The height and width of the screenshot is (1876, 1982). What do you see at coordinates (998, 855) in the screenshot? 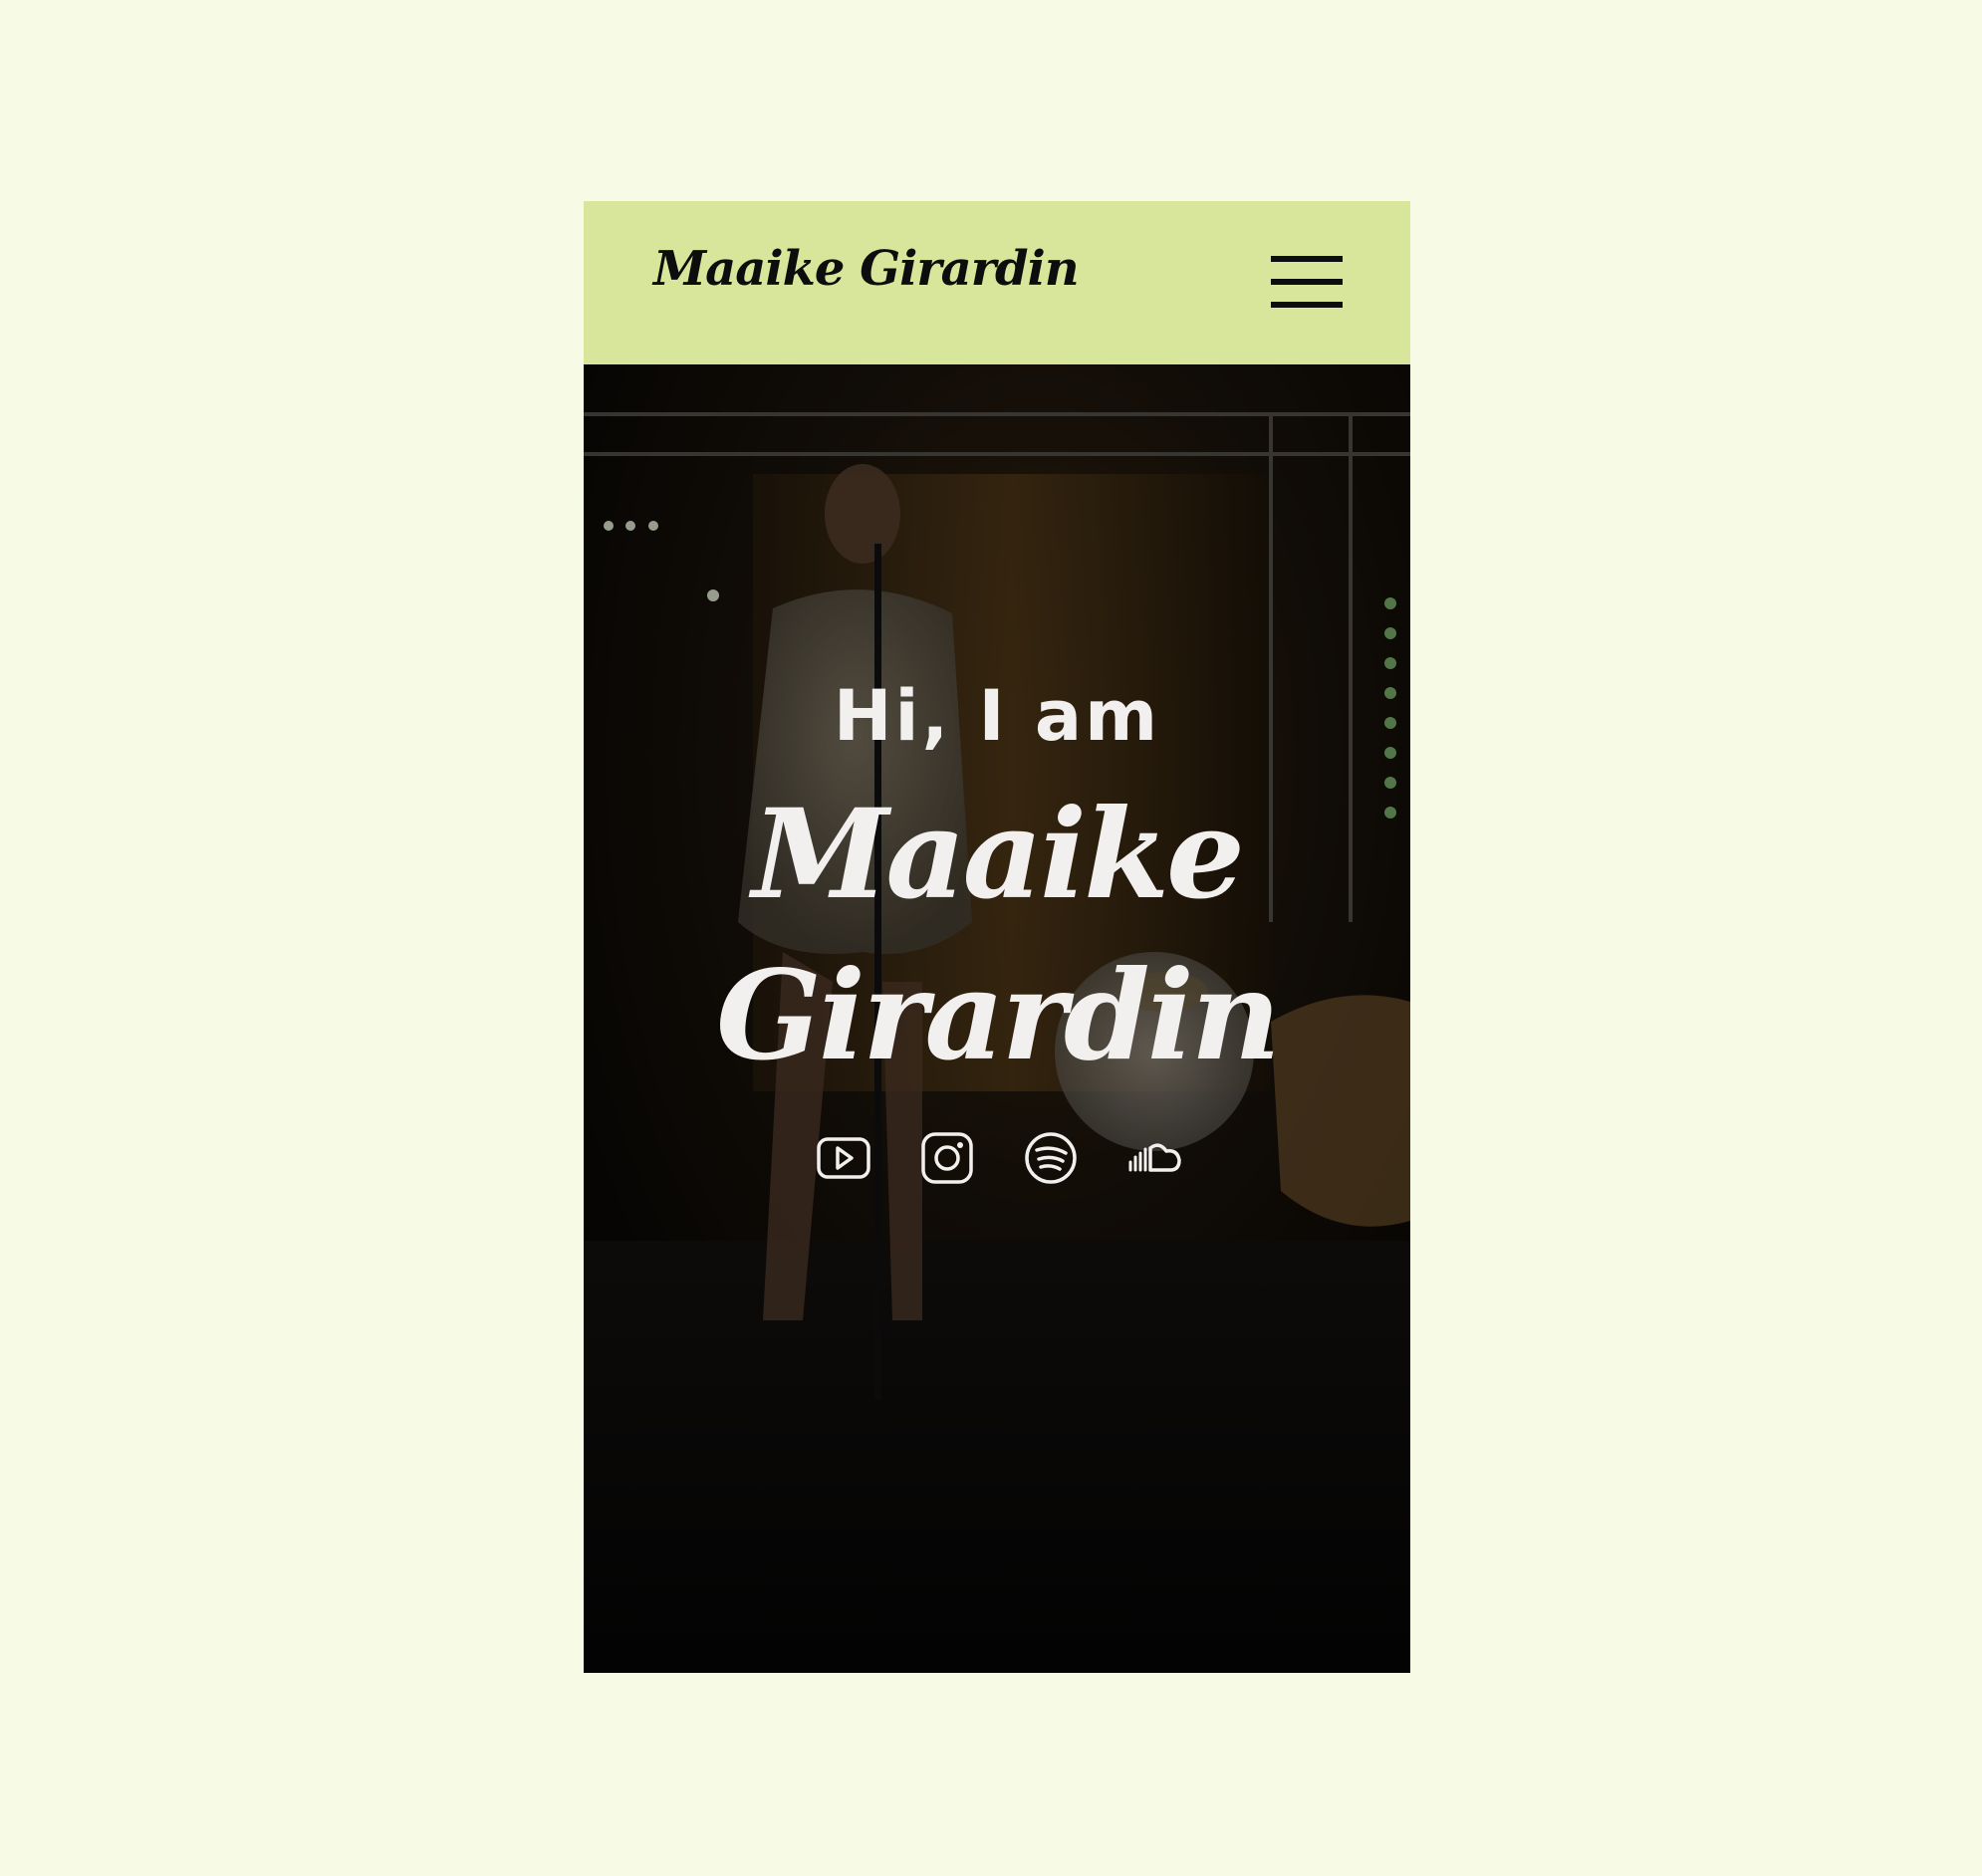
I see `hero-name-first: Maaike` at bounding box center [998, 855].